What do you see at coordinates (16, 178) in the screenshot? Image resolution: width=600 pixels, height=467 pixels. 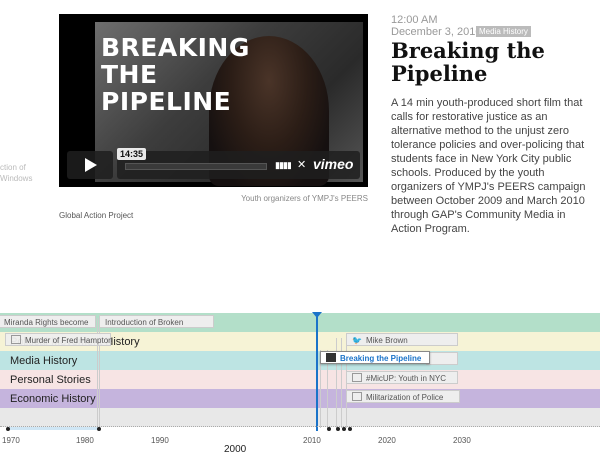 I see `partial-text-line: Windows` at bounding box center [16, 178].